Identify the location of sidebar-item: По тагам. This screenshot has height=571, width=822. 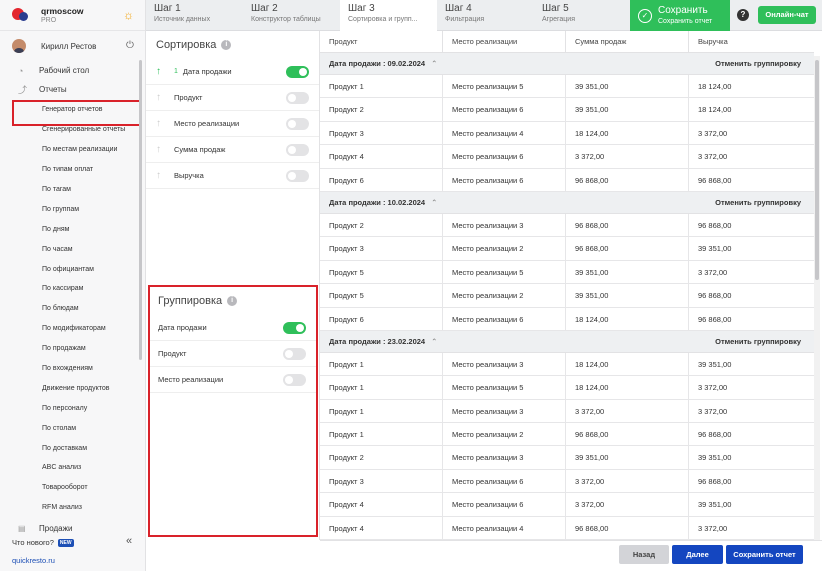
(70, 190).